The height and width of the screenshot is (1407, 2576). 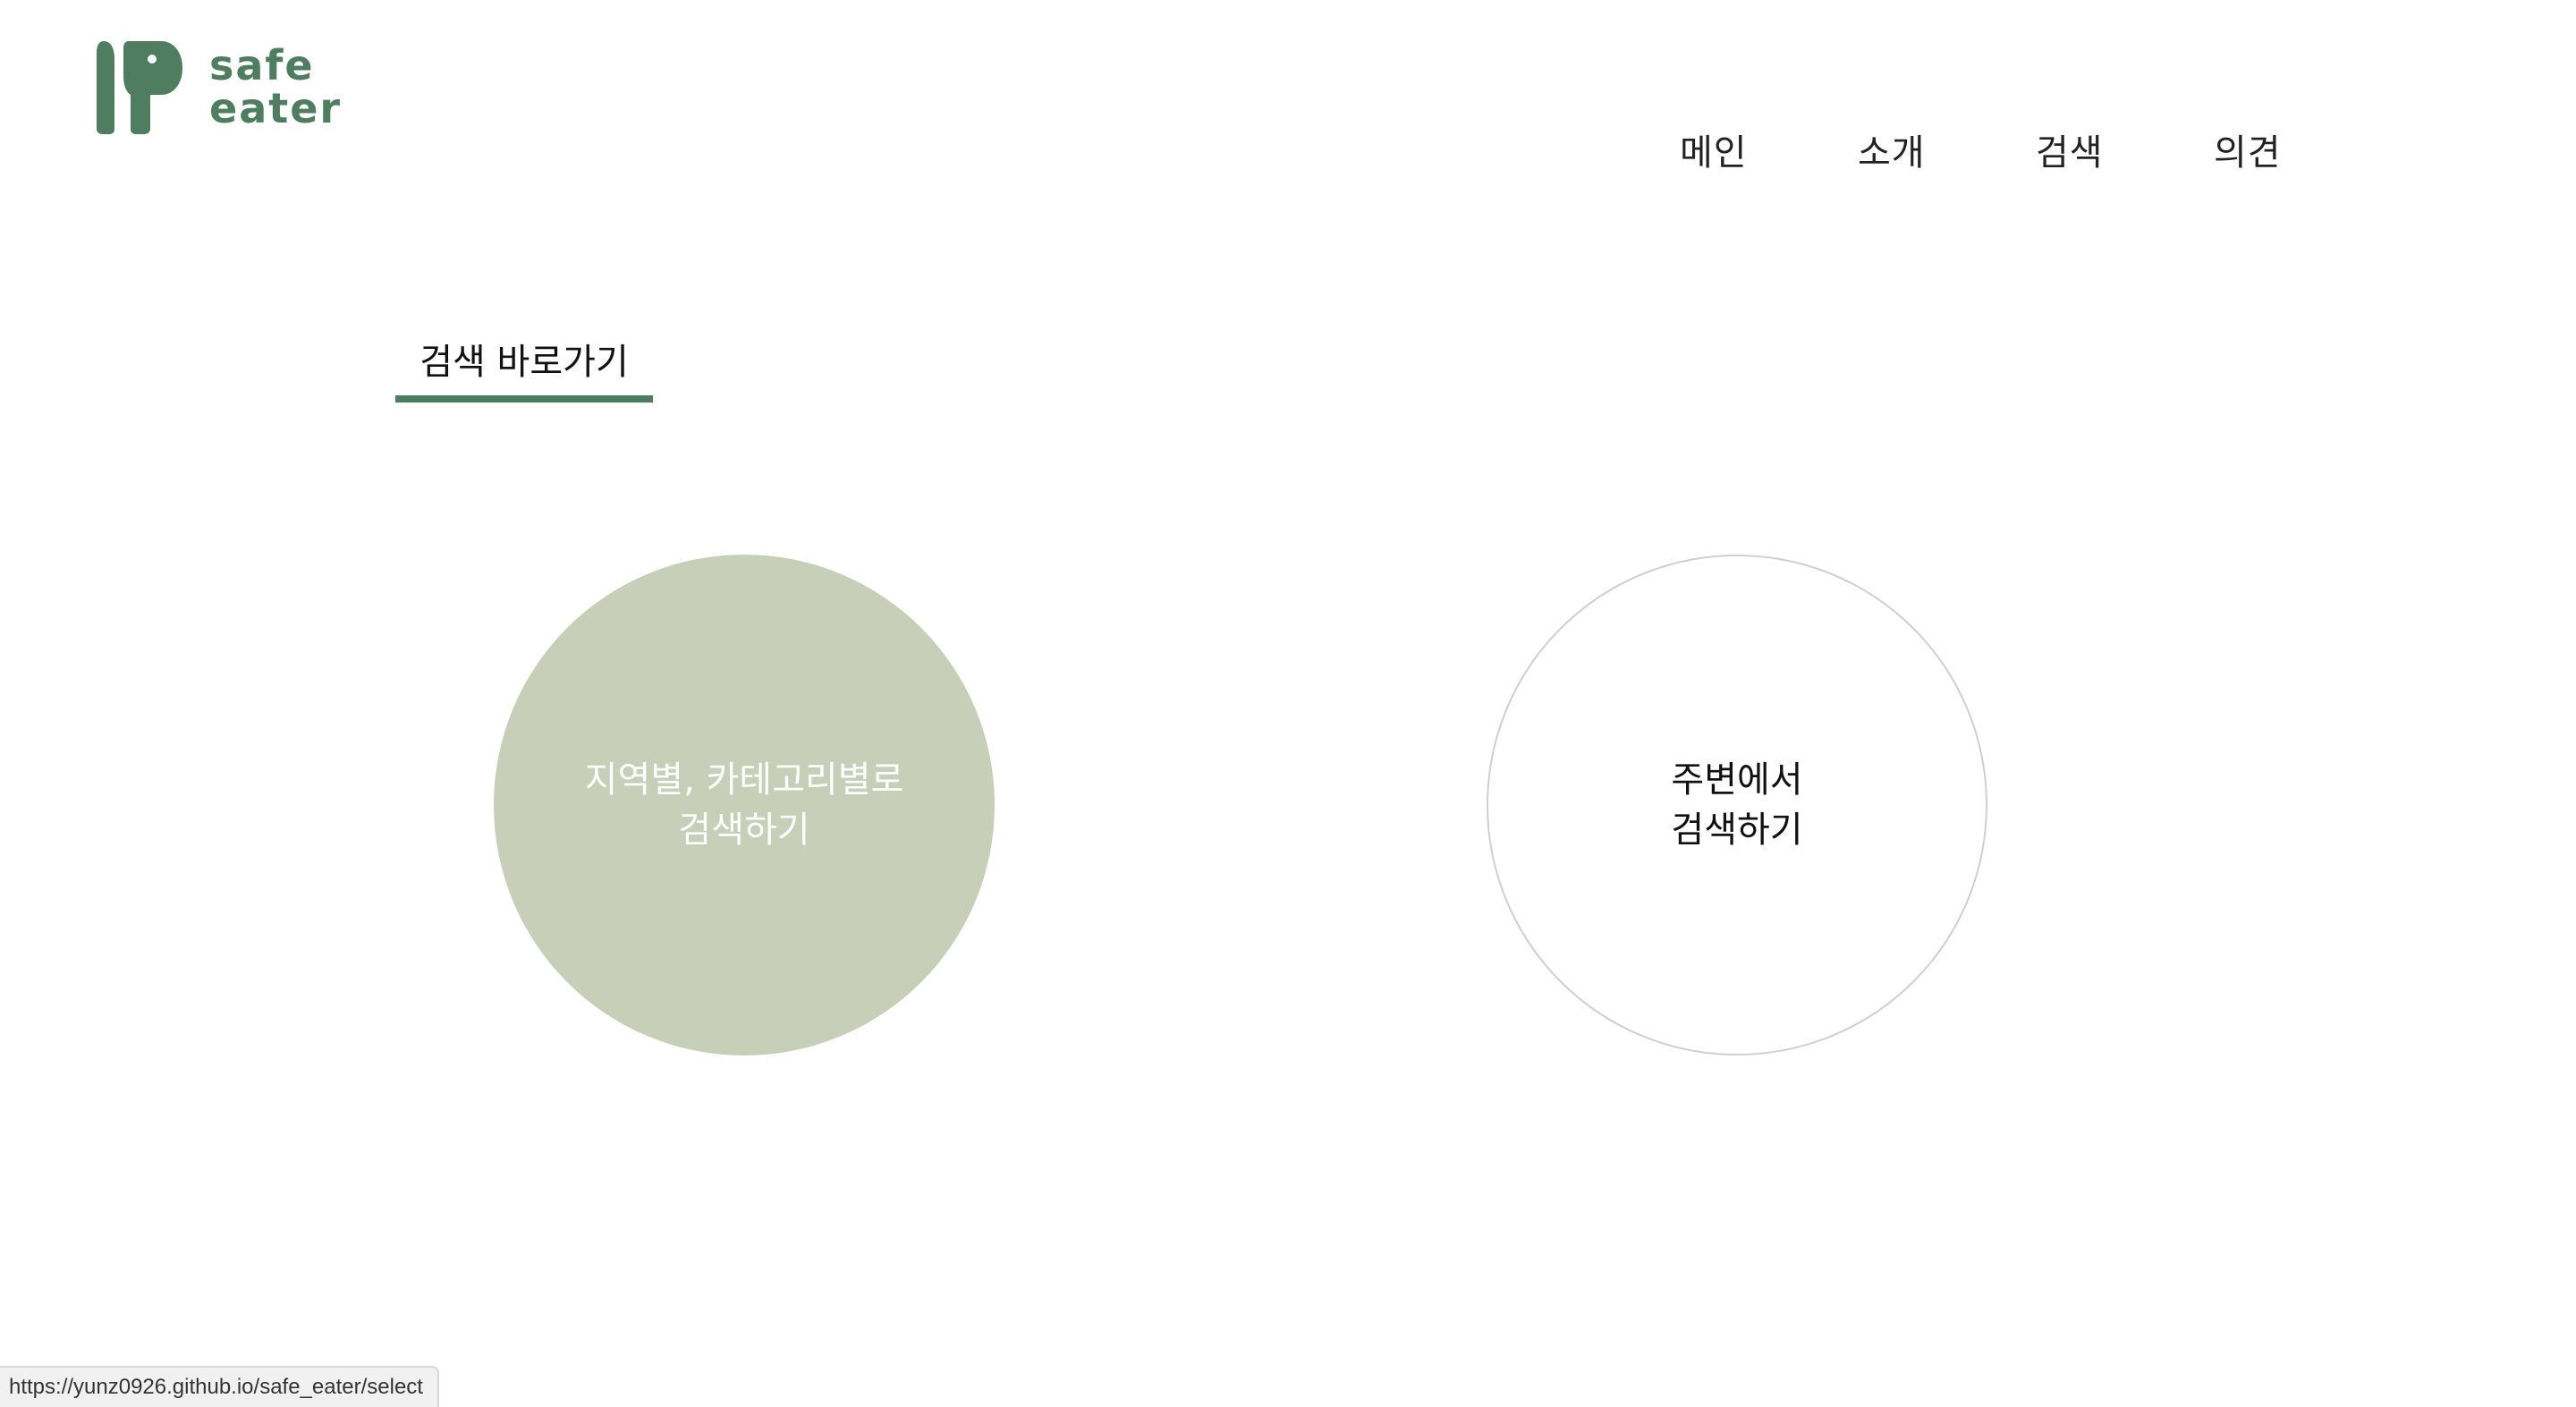 What do you see at coordinates (2082, 149) in the screenshot?
I see `nav-item-search: 검색` at bounding box center [2082, 149].